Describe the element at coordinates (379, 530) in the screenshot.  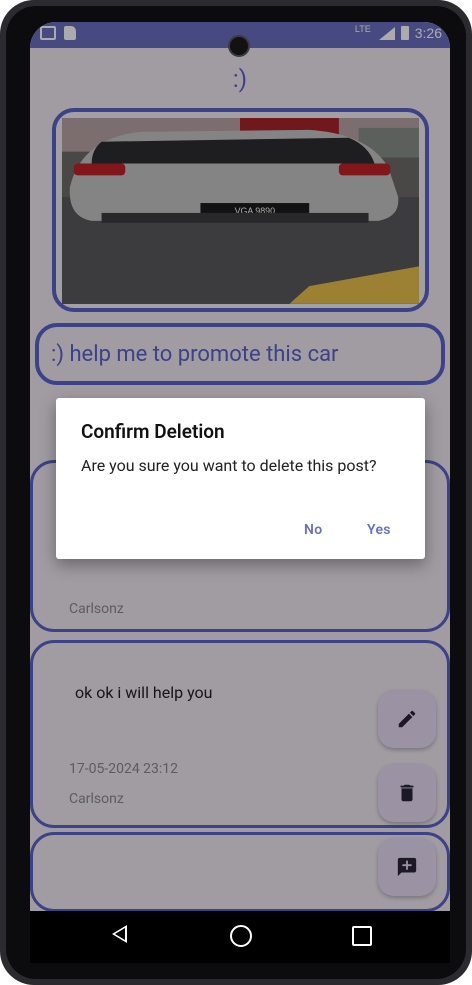
I see `yes-button: Yes` at that location.